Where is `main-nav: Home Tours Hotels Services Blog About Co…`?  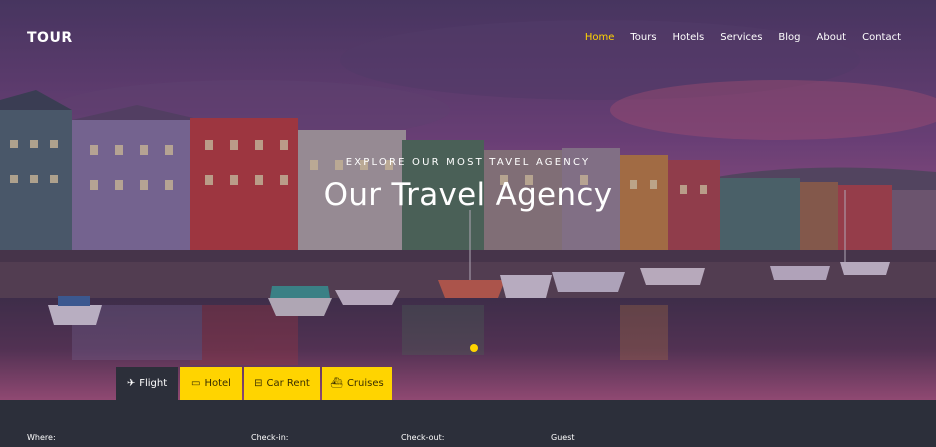
main-nav: Home Tours Hotels Services Blog About Co… is located at coordinates (735, 37).